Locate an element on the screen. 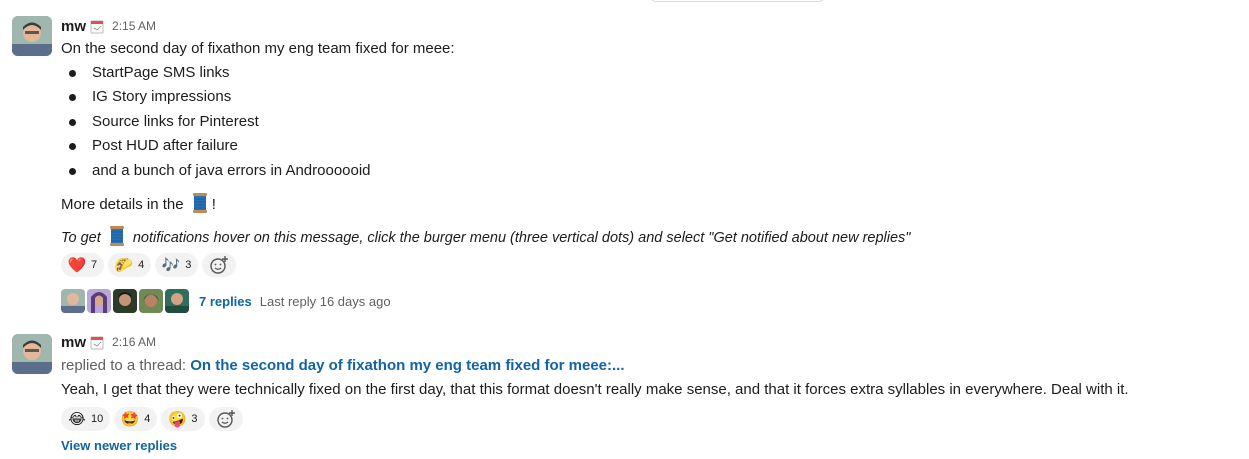 This screenshot has width=1249, height=459. jump-pill is located at coordinates (737, 1).